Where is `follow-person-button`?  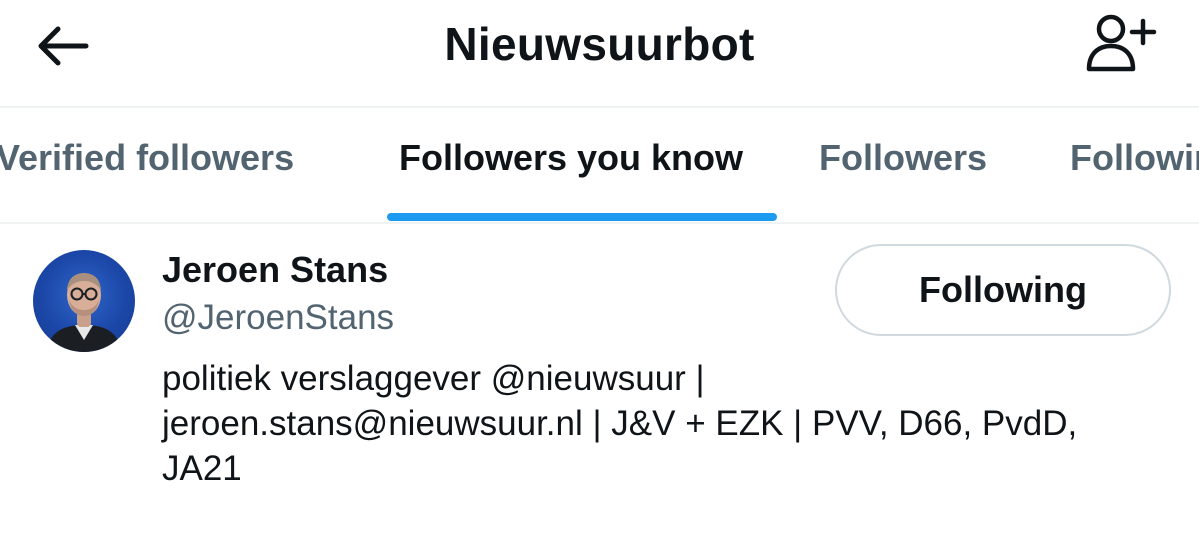
follow-person-button is located at coordinates (1121, 43).